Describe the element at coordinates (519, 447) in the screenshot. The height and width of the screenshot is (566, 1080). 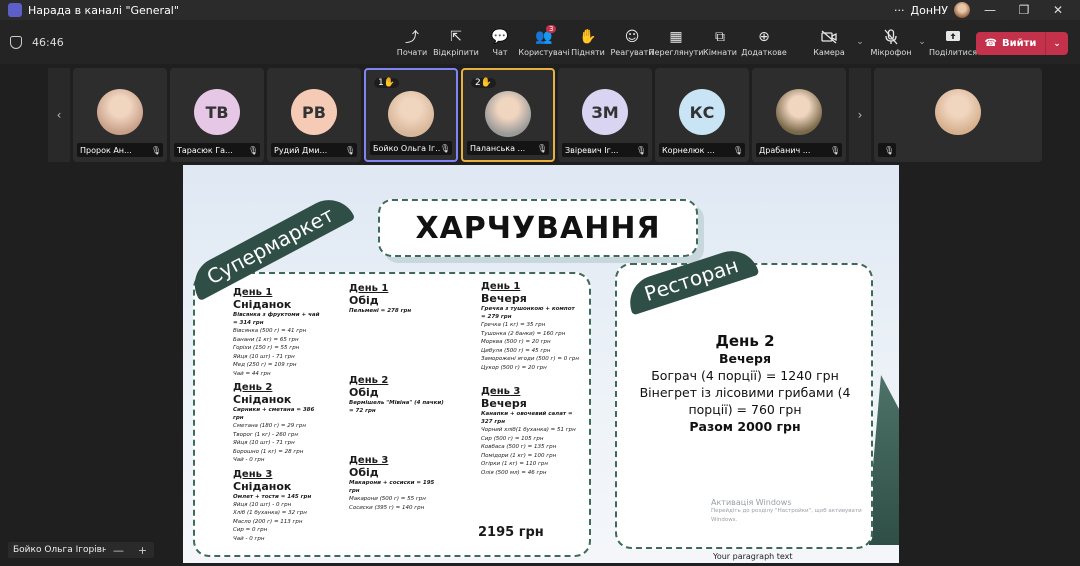
I see `ingredient-item: Ковбаса (500 г) = 135 грн` at that location.